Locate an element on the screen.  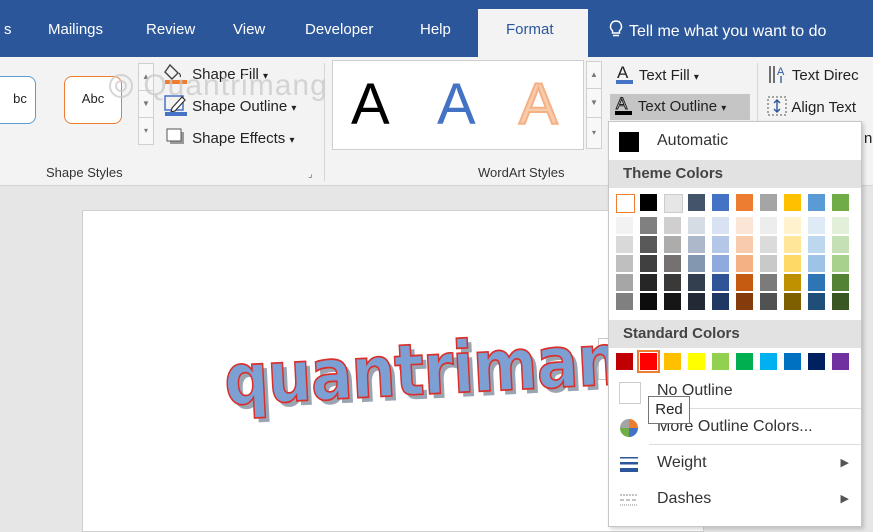
text-outline-button: A Text Outline ▾ is located at coordinates (680, 107).